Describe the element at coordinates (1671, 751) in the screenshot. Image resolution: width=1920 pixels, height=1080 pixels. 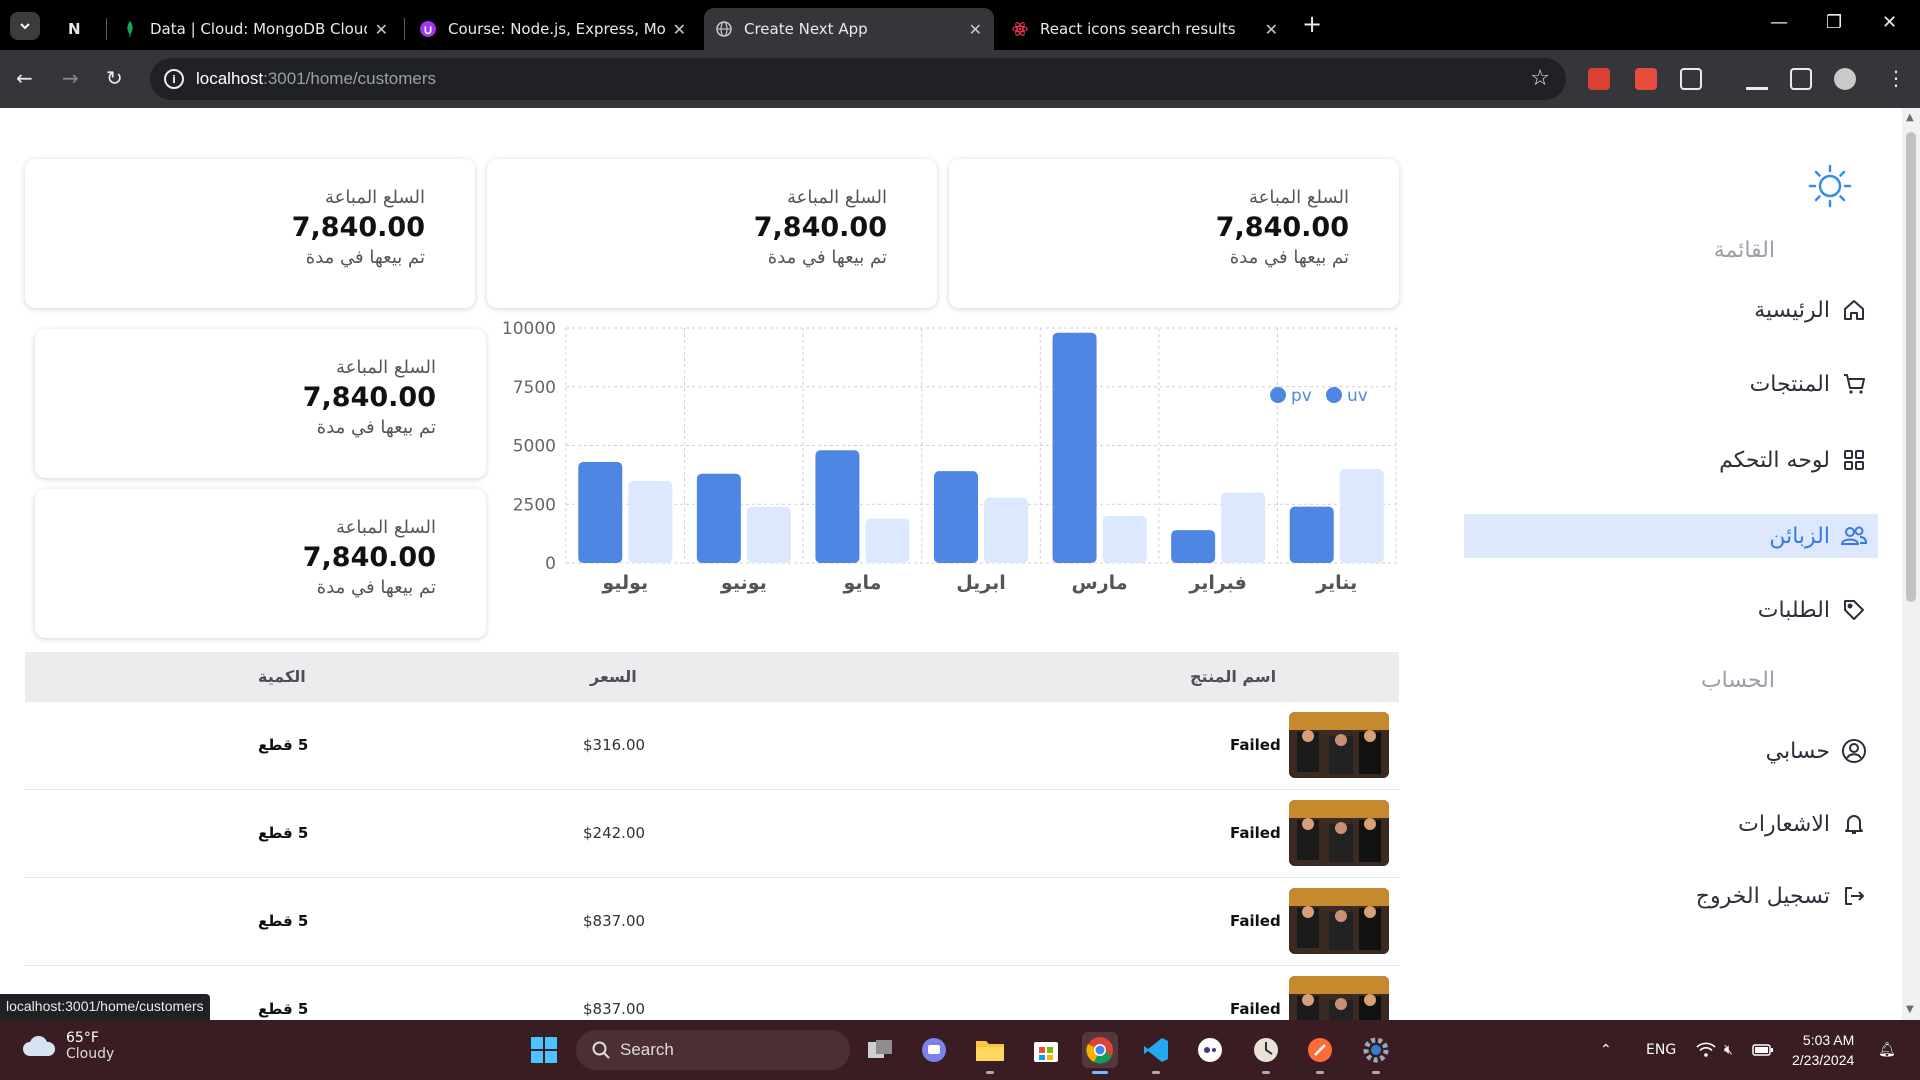
I see `sidebar-item-my-account: حسابي` at that location.